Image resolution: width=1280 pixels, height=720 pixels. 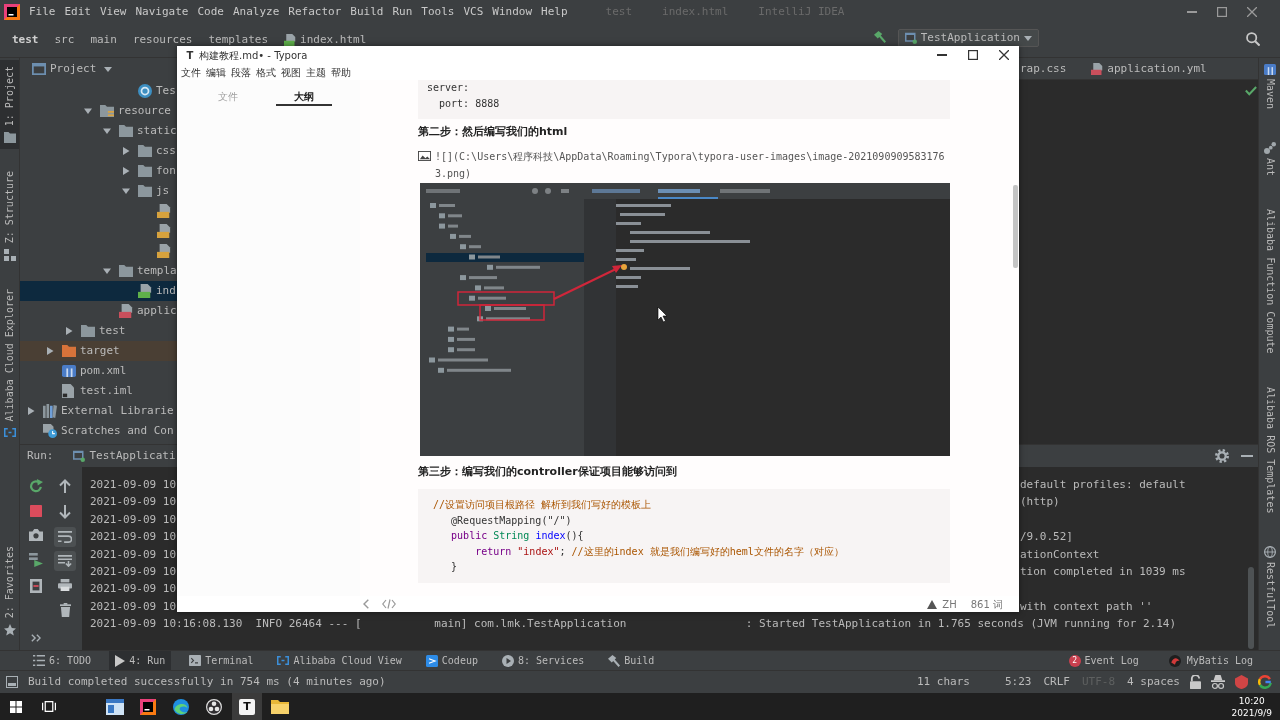 What do you see at coordinates (451, 660) in the screenshot?
I see `tool-tab: Codeup` at bounding box center [451, 660].